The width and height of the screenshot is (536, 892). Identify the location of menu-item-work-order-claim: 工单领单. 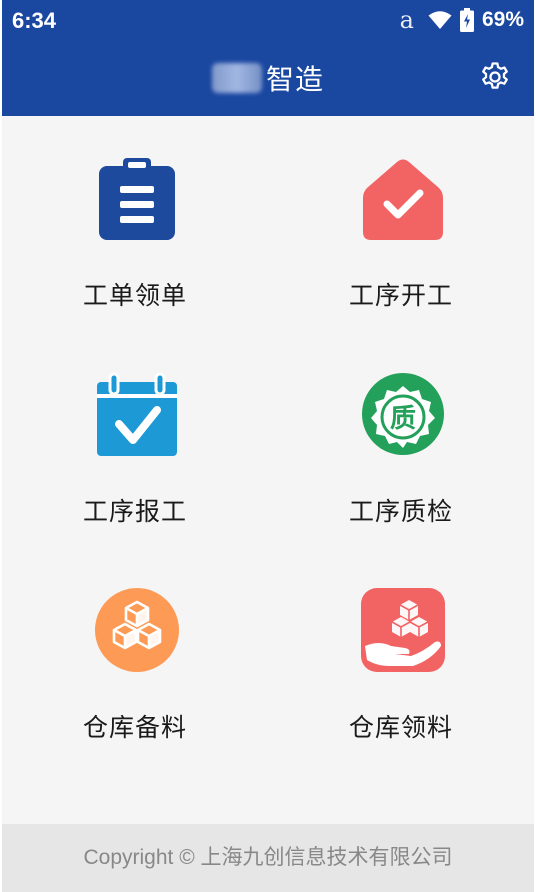
(135, 224).